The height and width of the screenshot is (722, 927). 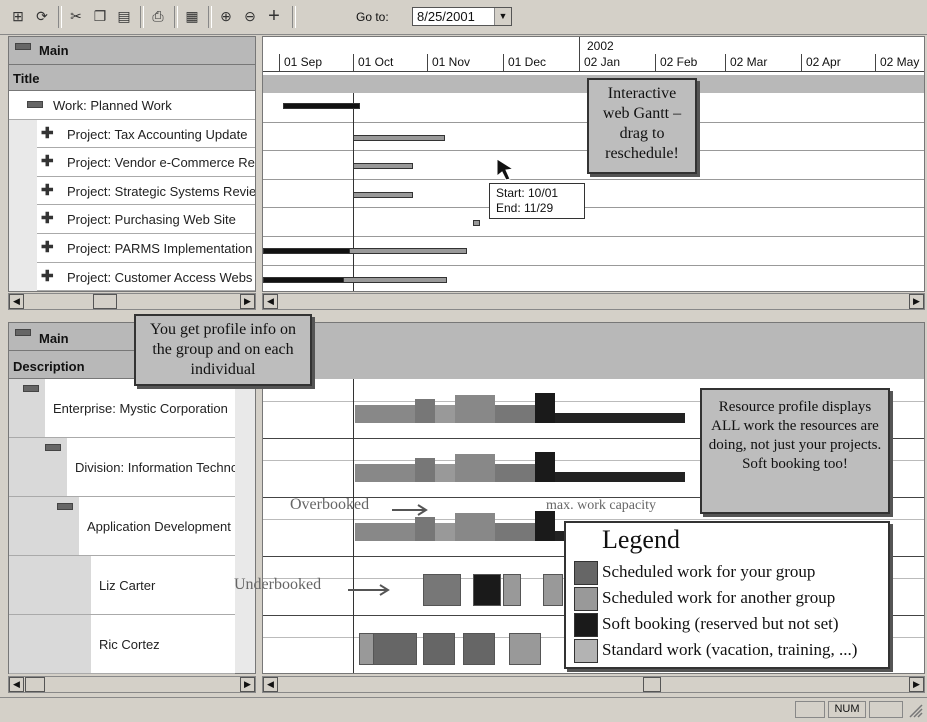 I want to click on task-row: ✚ Project: Vendor e-Commerce Re, so click(x=146, y=162).